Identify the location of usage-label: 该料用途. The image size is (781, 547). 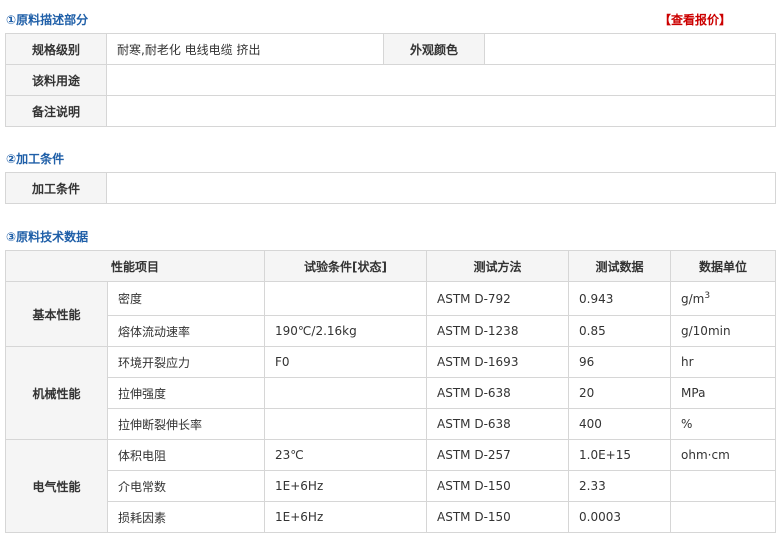
(56, 80).